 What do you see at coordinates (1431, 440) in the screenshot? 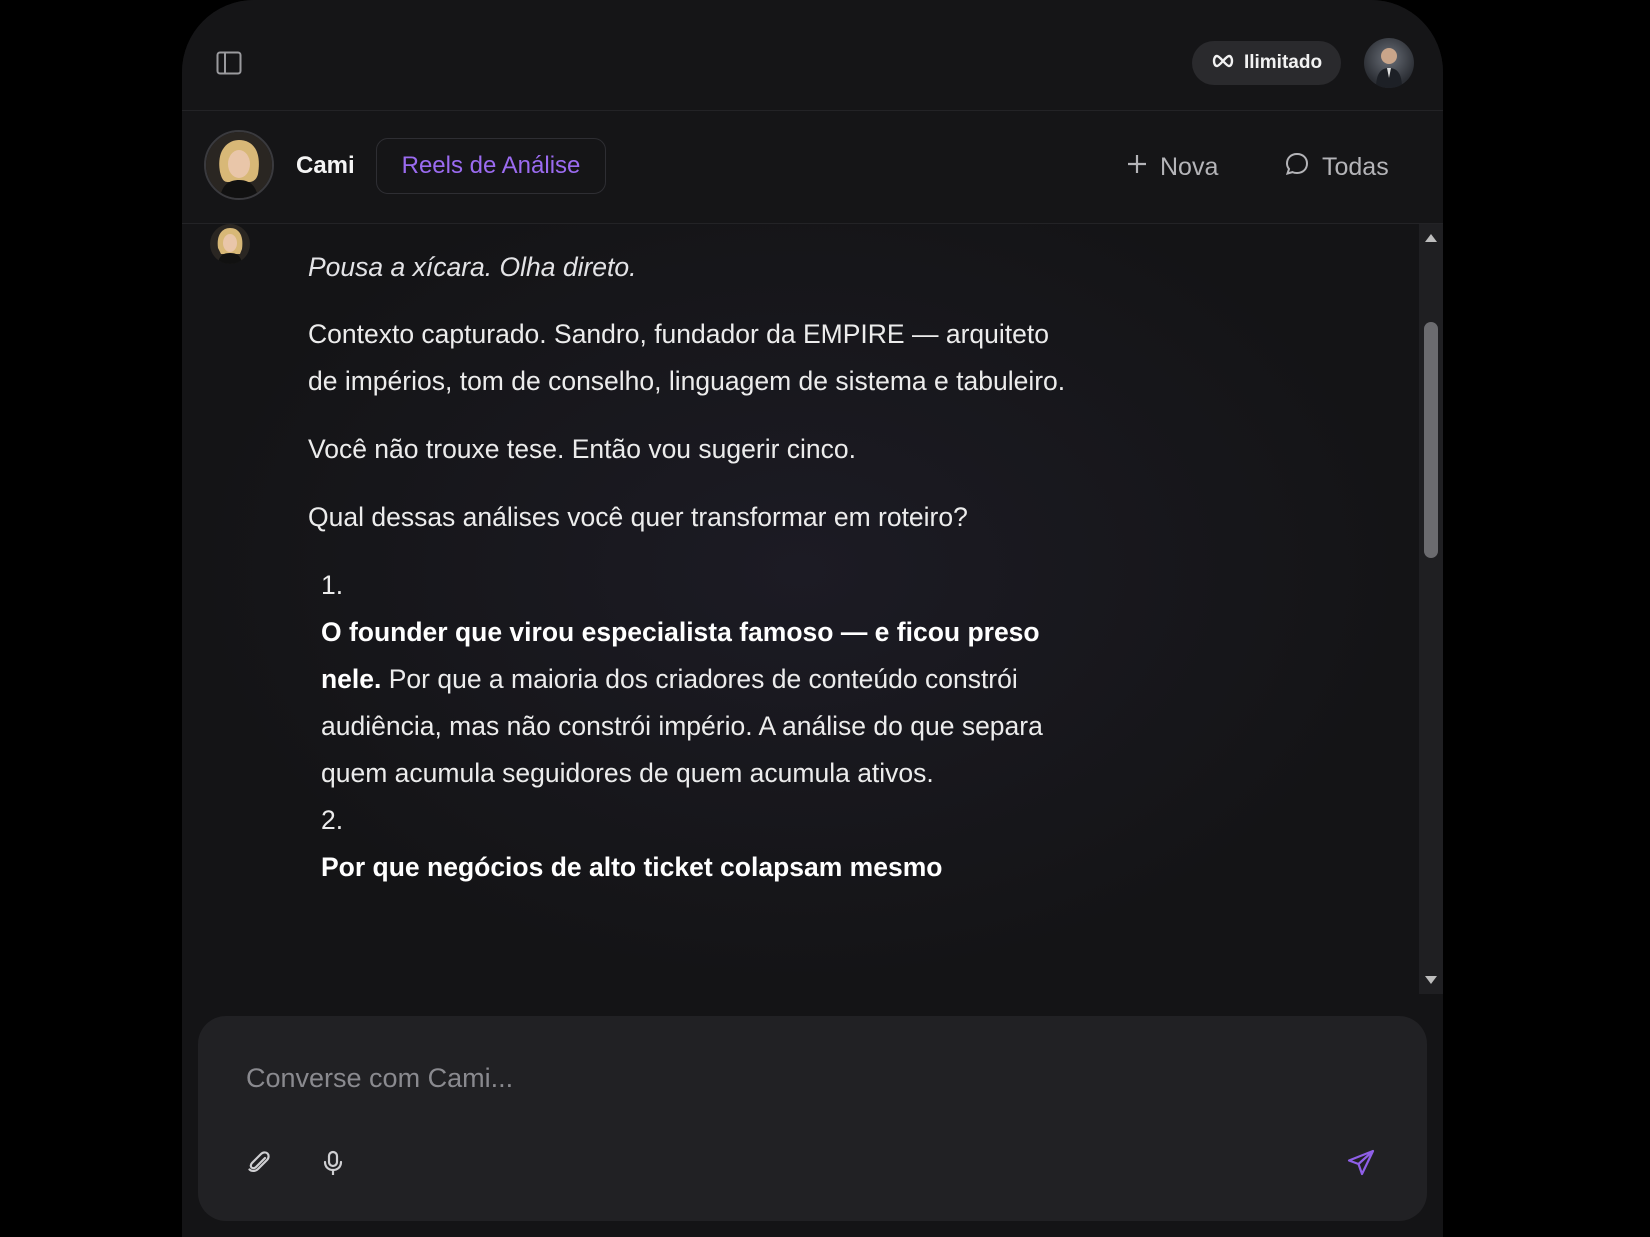
I see `scroll-thumb` at bounding box center [1431, 440].